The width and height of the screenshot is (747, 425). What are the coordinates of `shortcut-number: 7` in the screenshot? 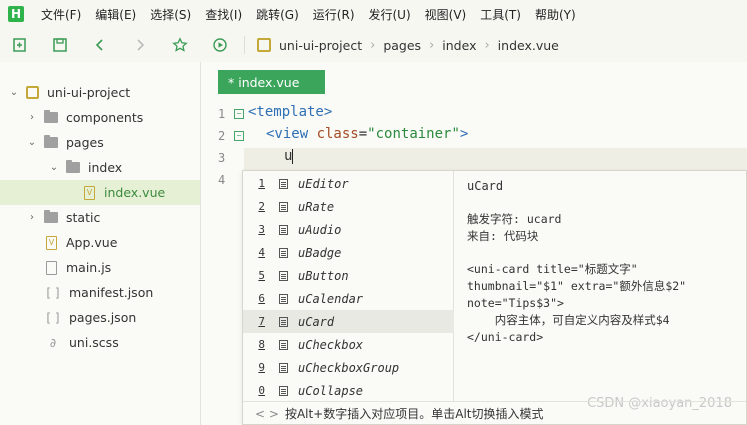 It's located at (261, 321).